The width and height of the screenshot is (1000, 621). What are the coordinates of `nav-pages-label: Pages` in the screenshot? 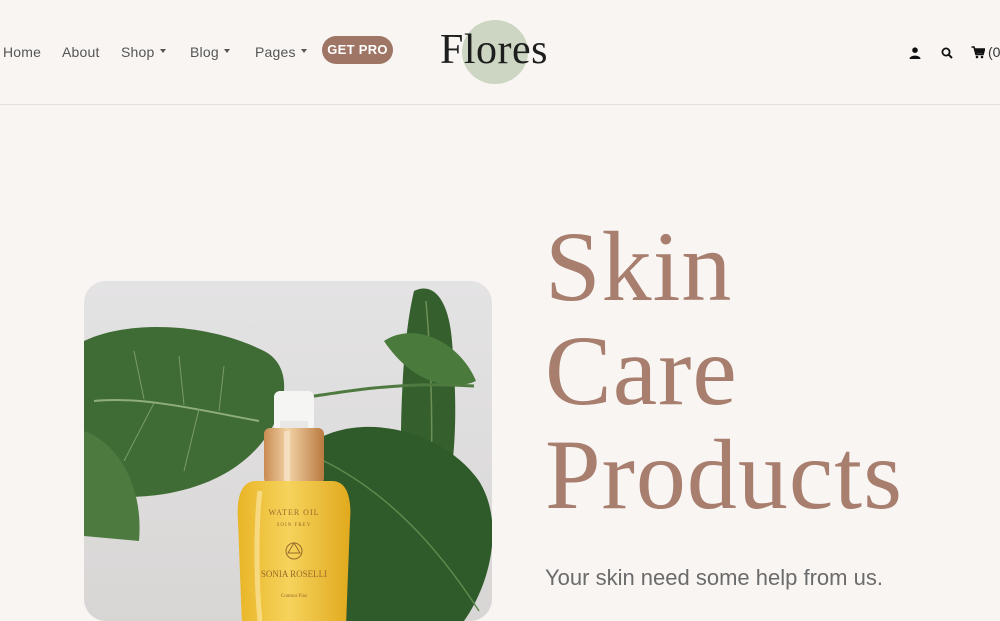 It's located at (275, 52).